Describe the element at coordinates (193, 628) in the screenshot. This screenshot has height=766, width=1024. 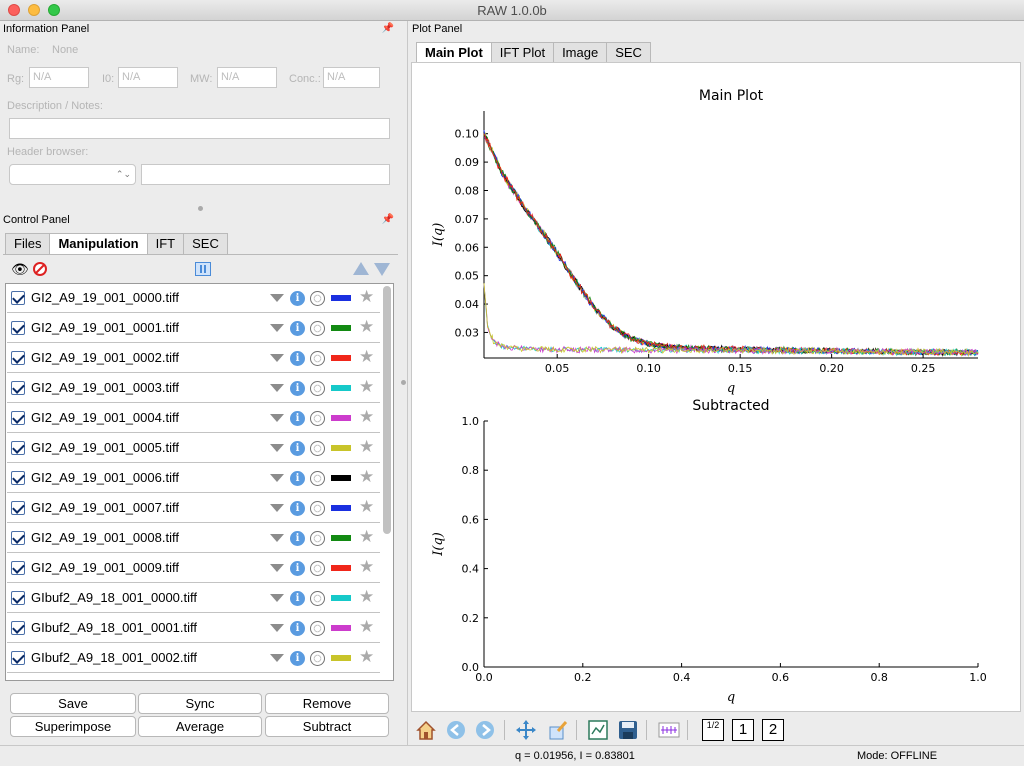
I see `file-row: GIbuf2_A9_18_001_0001.tiff i ★` at that location.